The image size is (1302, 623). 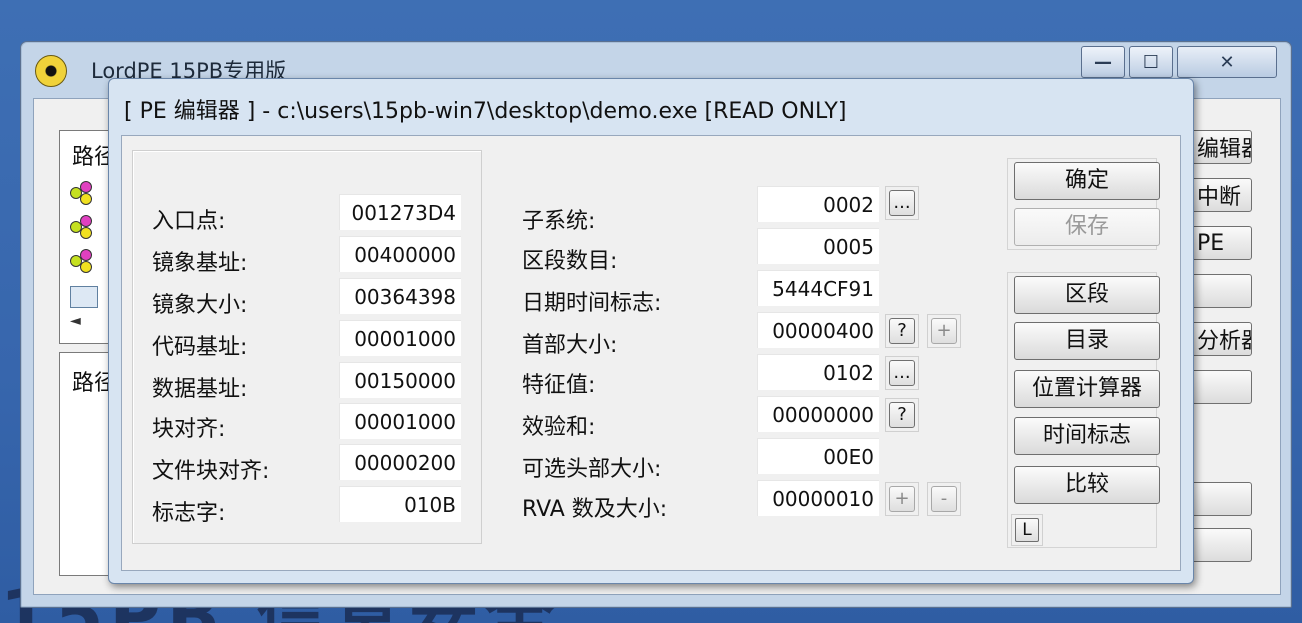 I want to click on l-button: L, so click(x=1027, y=530).